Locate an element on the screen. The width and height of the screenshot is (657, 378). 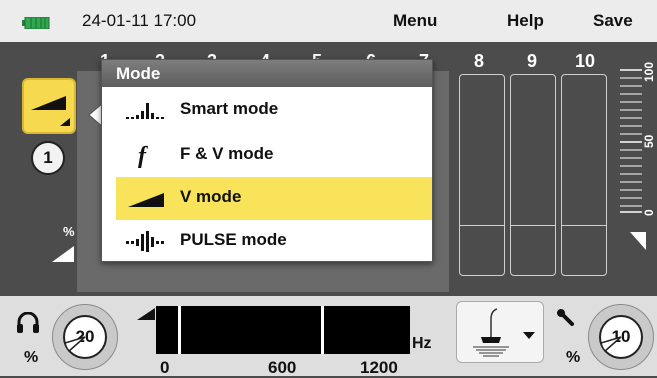
scale-label-50: 50 is located at coordinates (649, 141).